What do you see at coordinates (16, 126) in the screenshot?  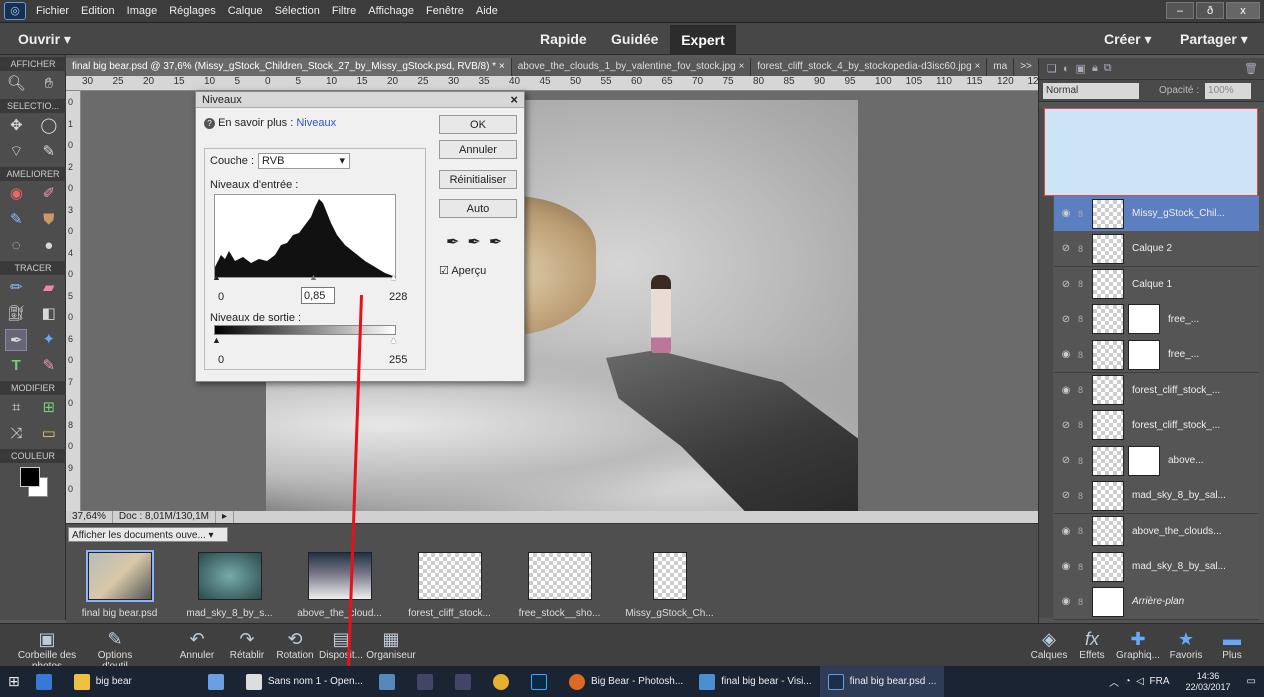 I see `move-tool-icon: ✥` at bounding box center [16, 126].